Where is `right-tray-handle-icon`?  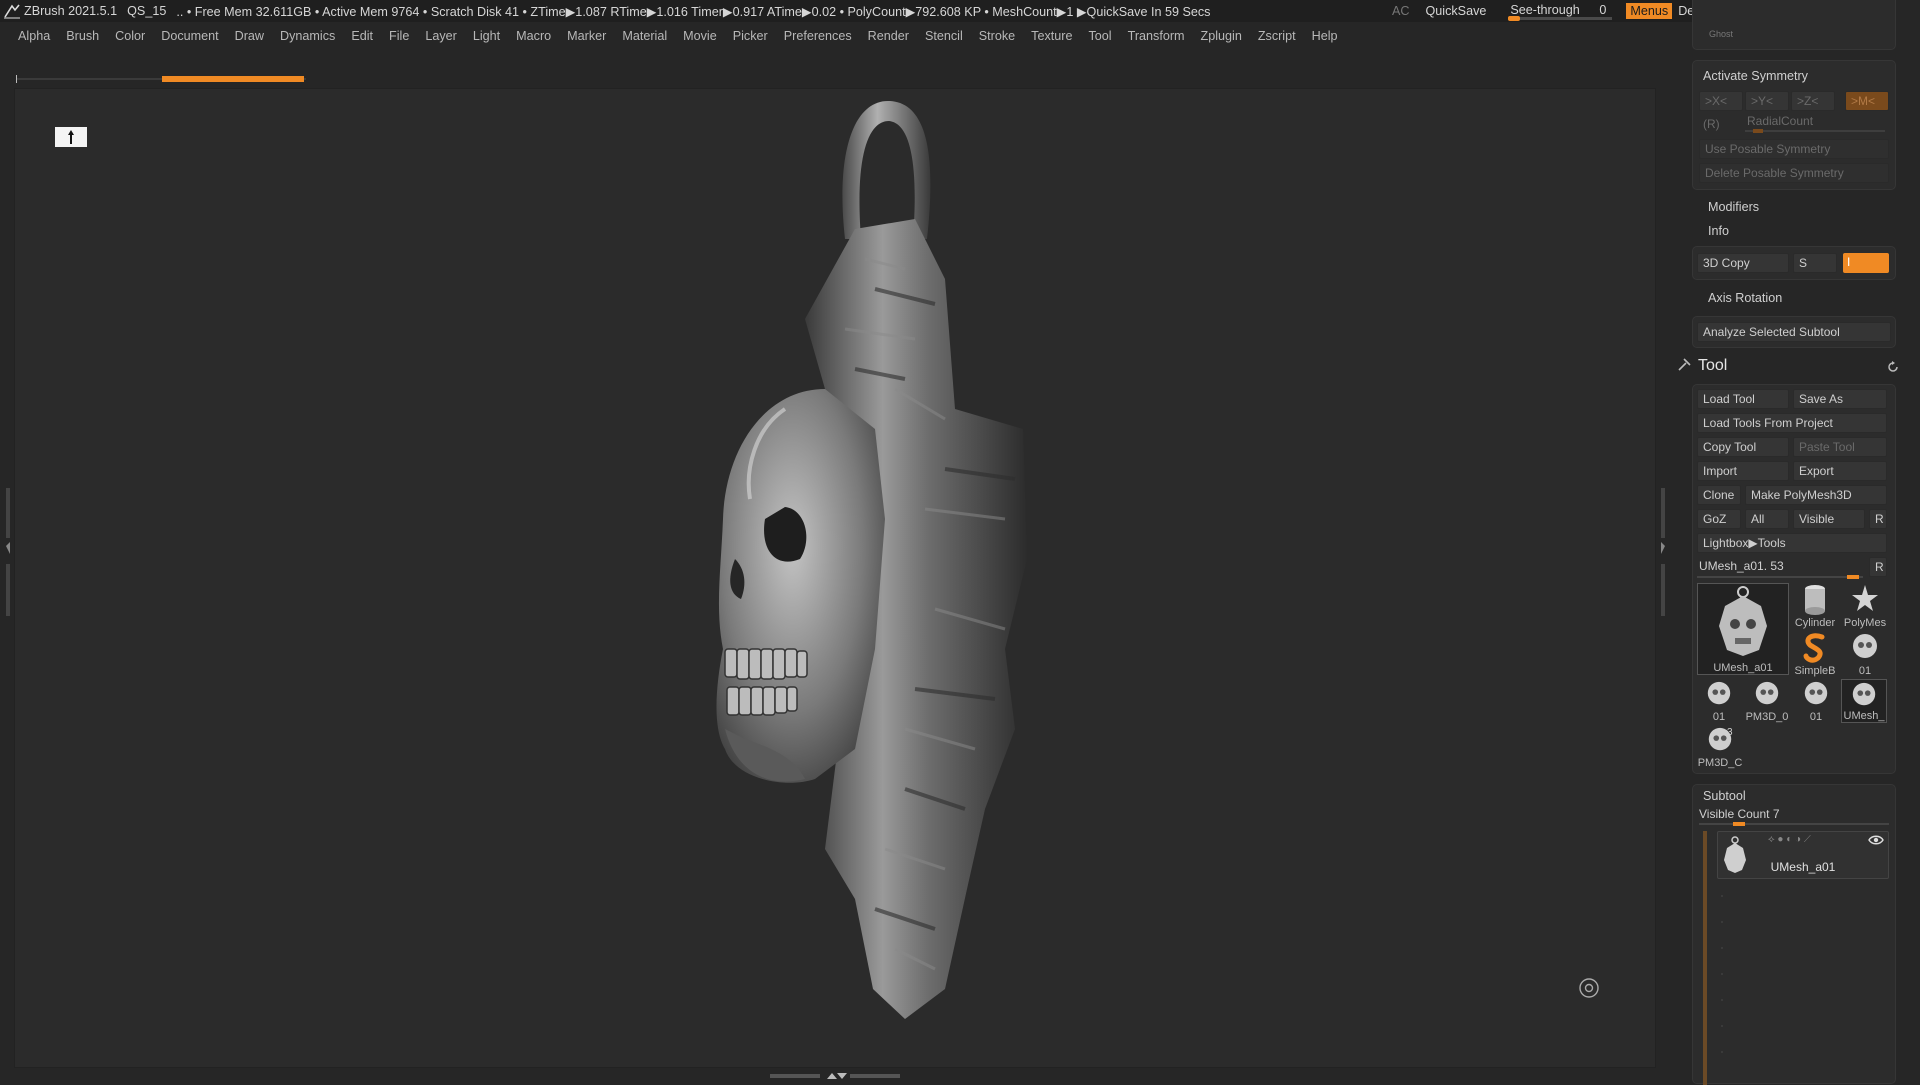 right-tray-handle-icon is located at coordinates (1663, 552).